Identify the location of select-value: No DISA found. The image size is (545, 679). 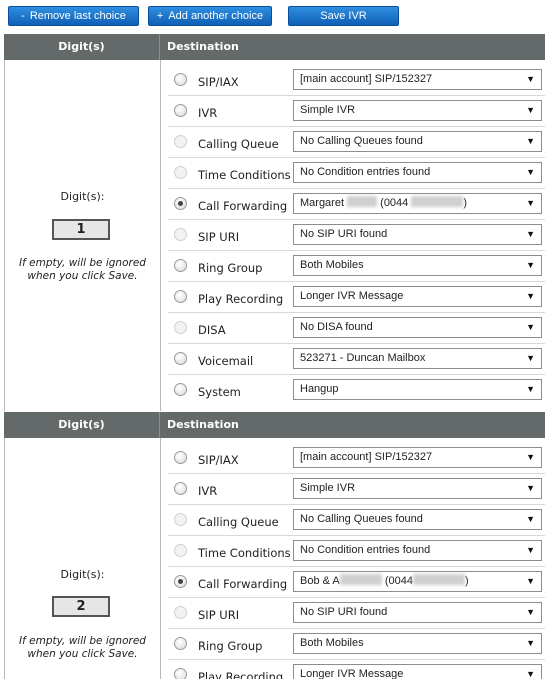
(336, 327).